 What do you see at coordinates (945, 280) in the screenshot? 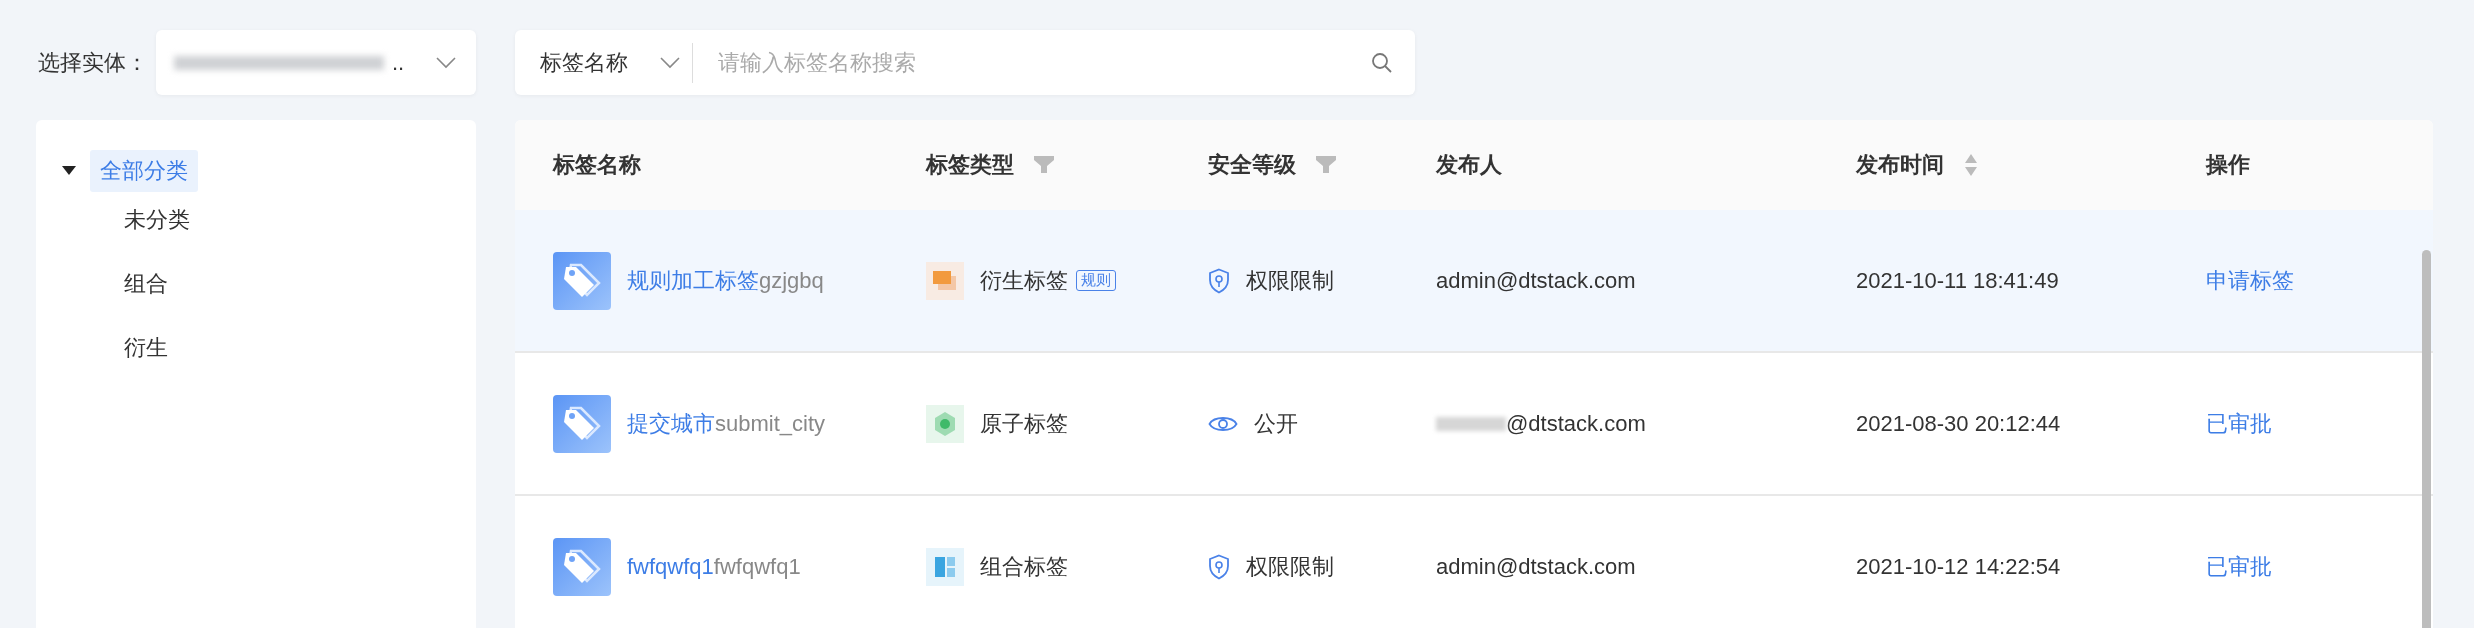
I see `stacked-squares-icon` at bounding box center [945, 280].